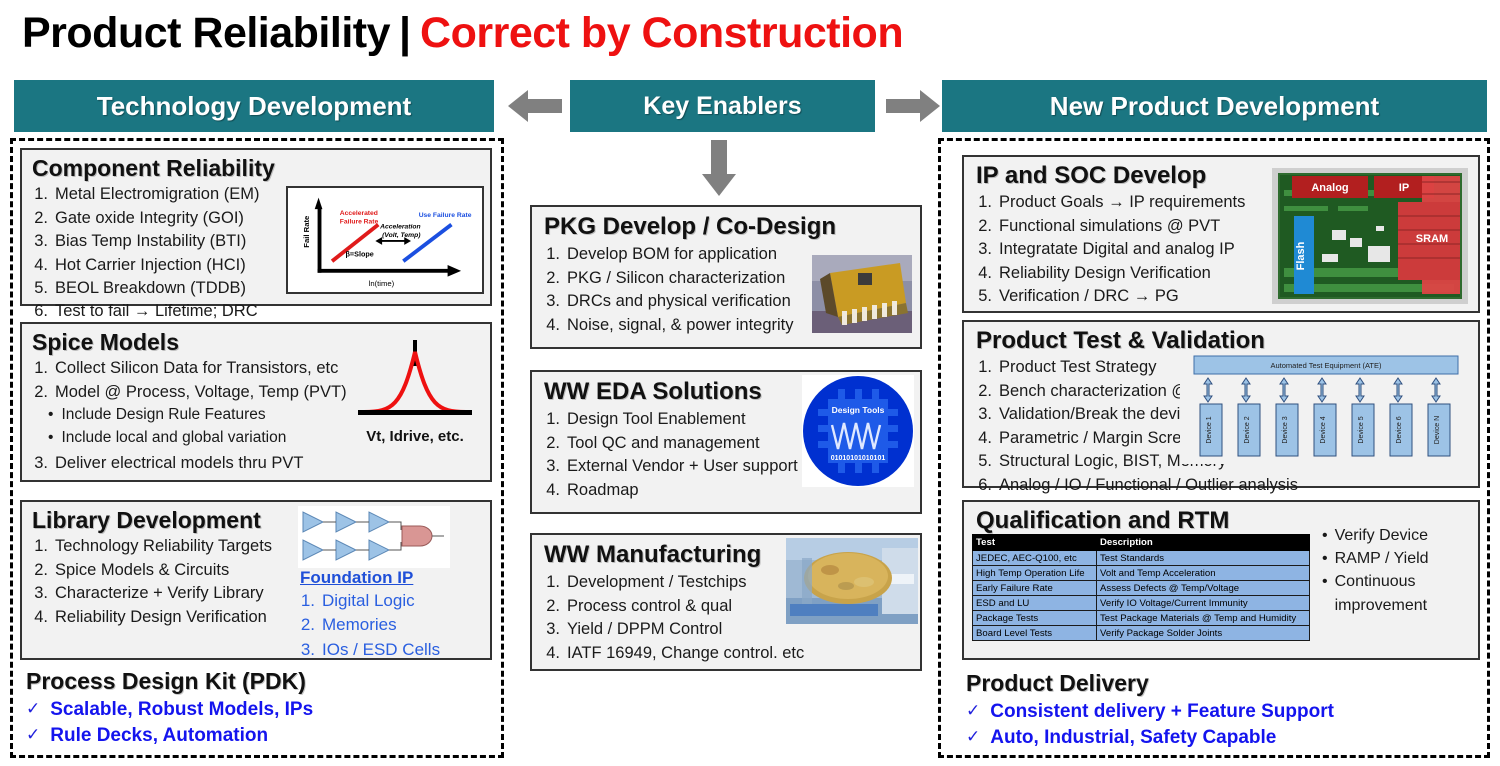 The image size is (1500, 766). I want to click on list-item: ✓ Scalable, Robust Models, IPs, so click(261, 710).